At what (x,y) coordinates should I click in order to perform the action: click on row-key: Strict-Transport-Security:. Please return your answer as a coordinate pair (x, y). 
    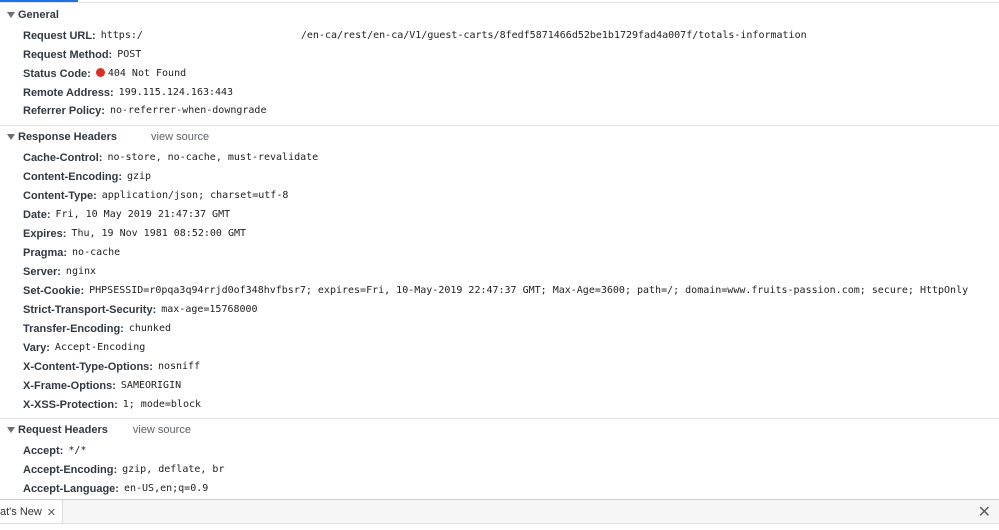
    Looking at the image, I should click on (90, 309).